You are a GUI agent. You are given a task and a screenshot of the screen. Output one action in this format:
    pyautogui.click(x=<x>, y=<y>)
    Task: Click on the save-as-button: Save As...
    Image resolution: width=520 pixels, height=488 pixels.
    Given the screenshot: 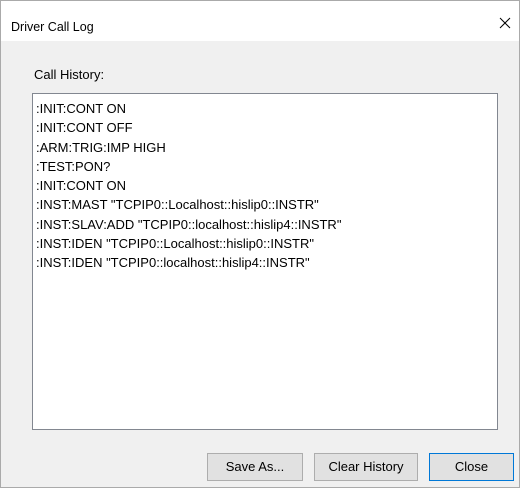 What is the action you would take?
    pyautogui.click(x=255, y=467)
    